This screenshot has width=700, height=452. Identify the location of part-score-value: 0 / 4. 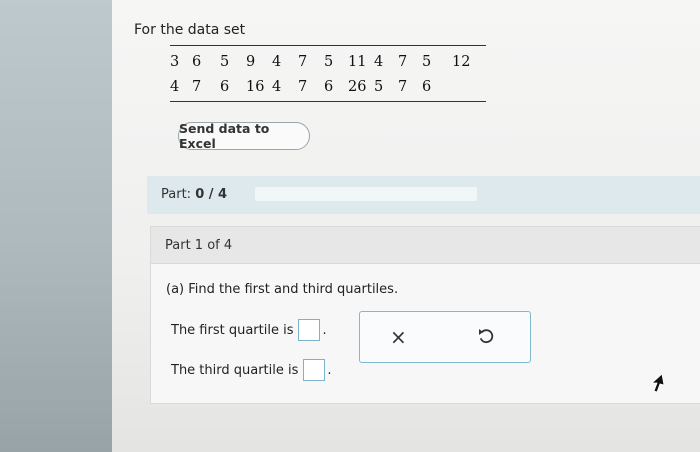
(211, 194).